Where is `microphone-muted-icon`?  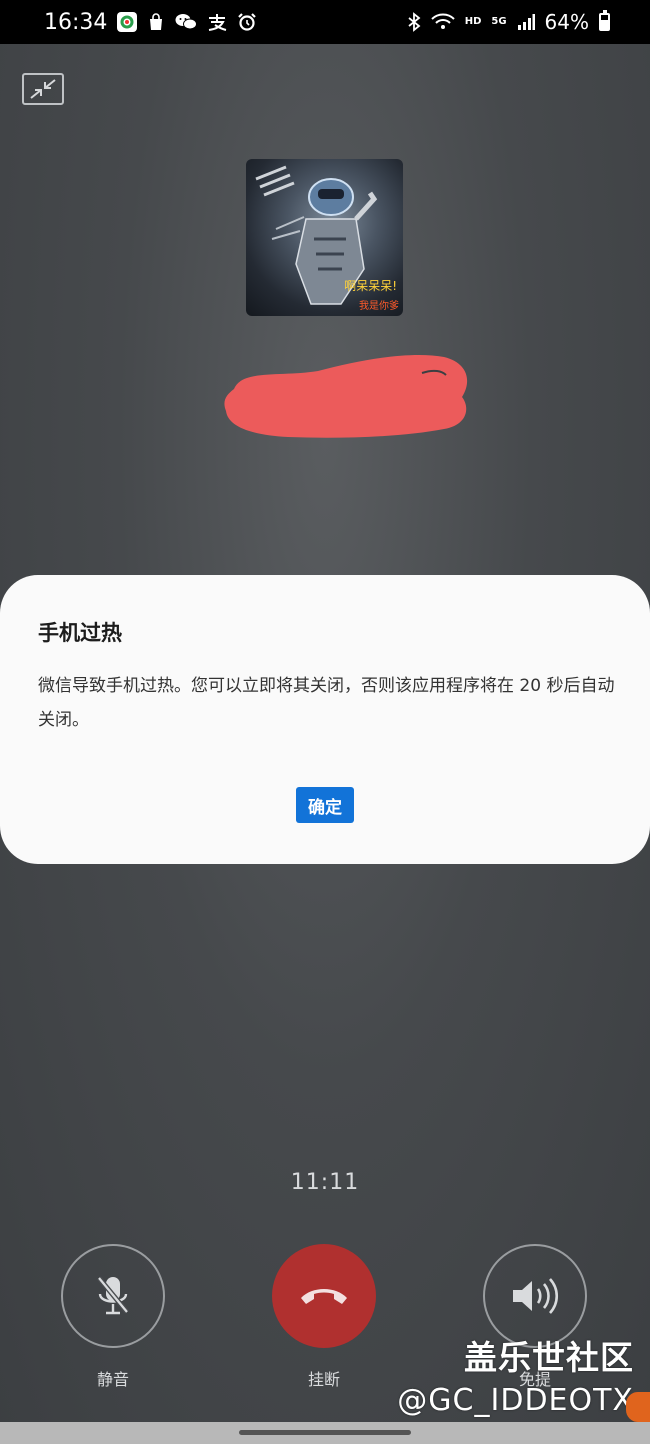
microphone-muted-icon is located at coordinates (113, 1295).